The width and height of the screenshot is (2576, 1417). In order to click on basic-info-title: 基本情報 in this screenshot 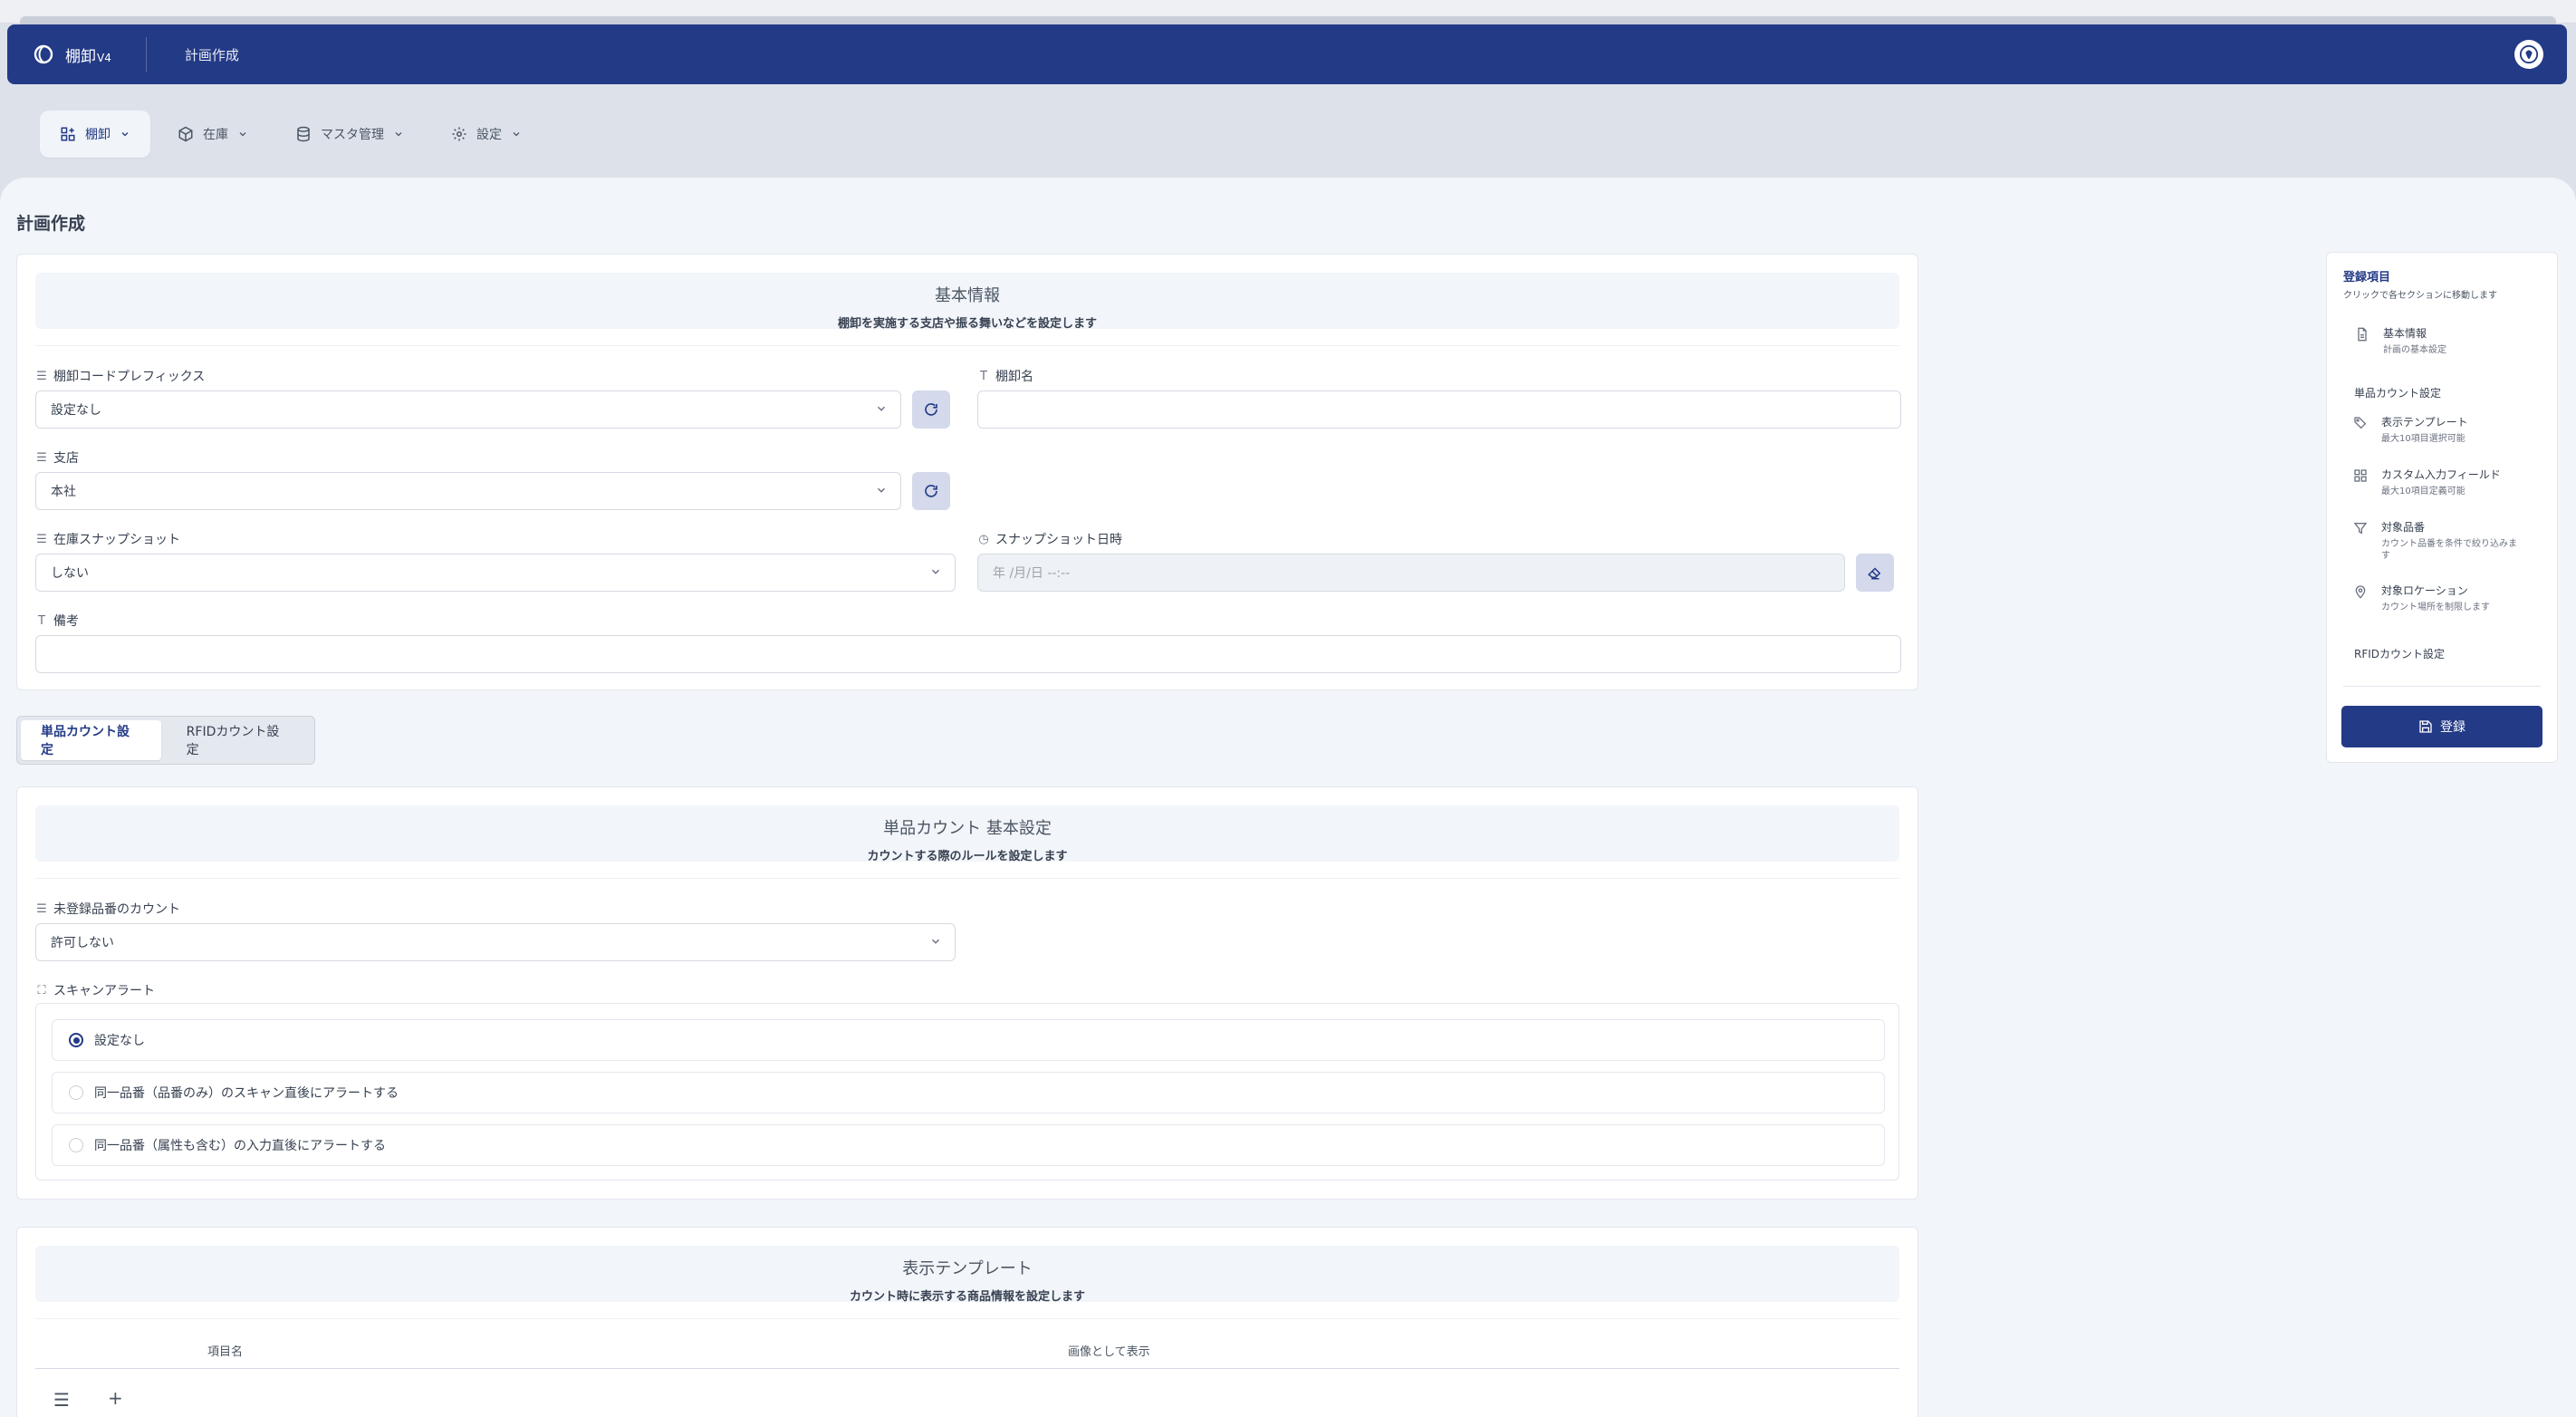, I will do `click(967, 295)`.